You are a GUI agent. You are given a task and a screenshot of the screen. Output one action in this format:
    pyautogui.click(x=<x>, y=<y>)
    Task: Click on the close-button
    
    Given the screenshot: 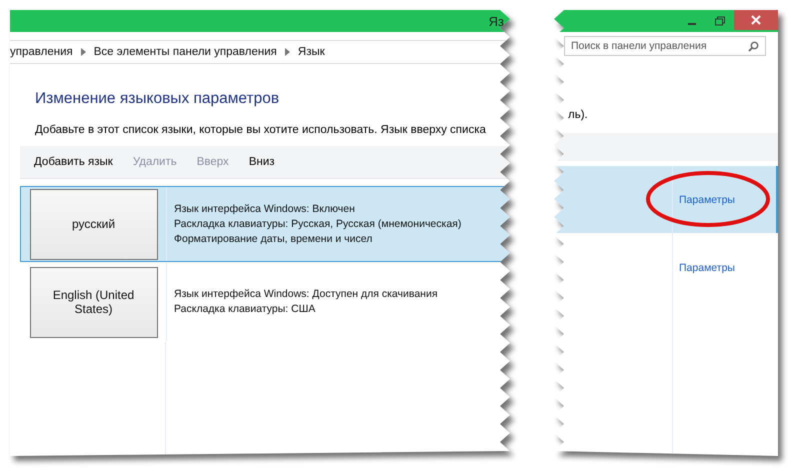 What is the action you would take?
    pyautogui.click(x=756, y=20)
    